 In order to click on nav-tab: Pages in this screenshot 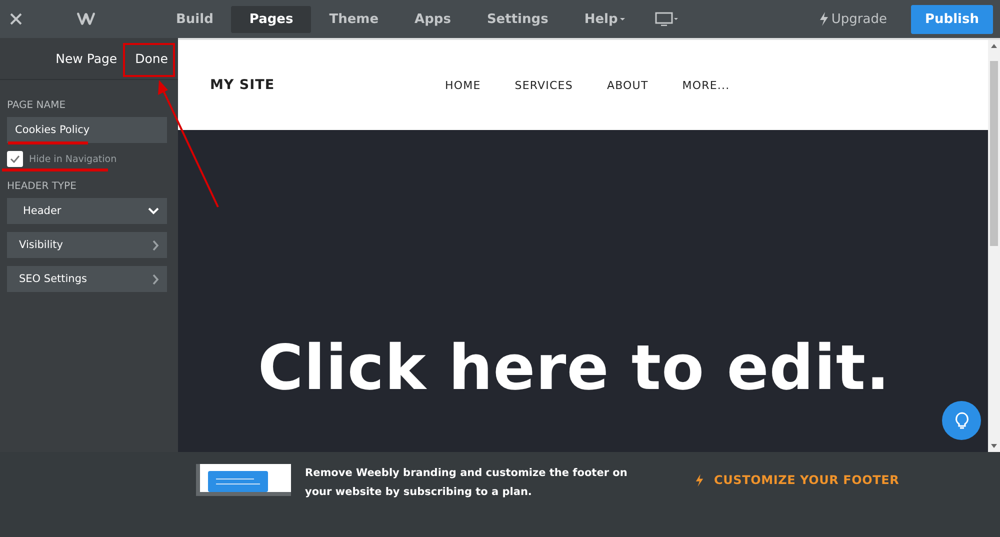, I will do `click(271, 19)`.